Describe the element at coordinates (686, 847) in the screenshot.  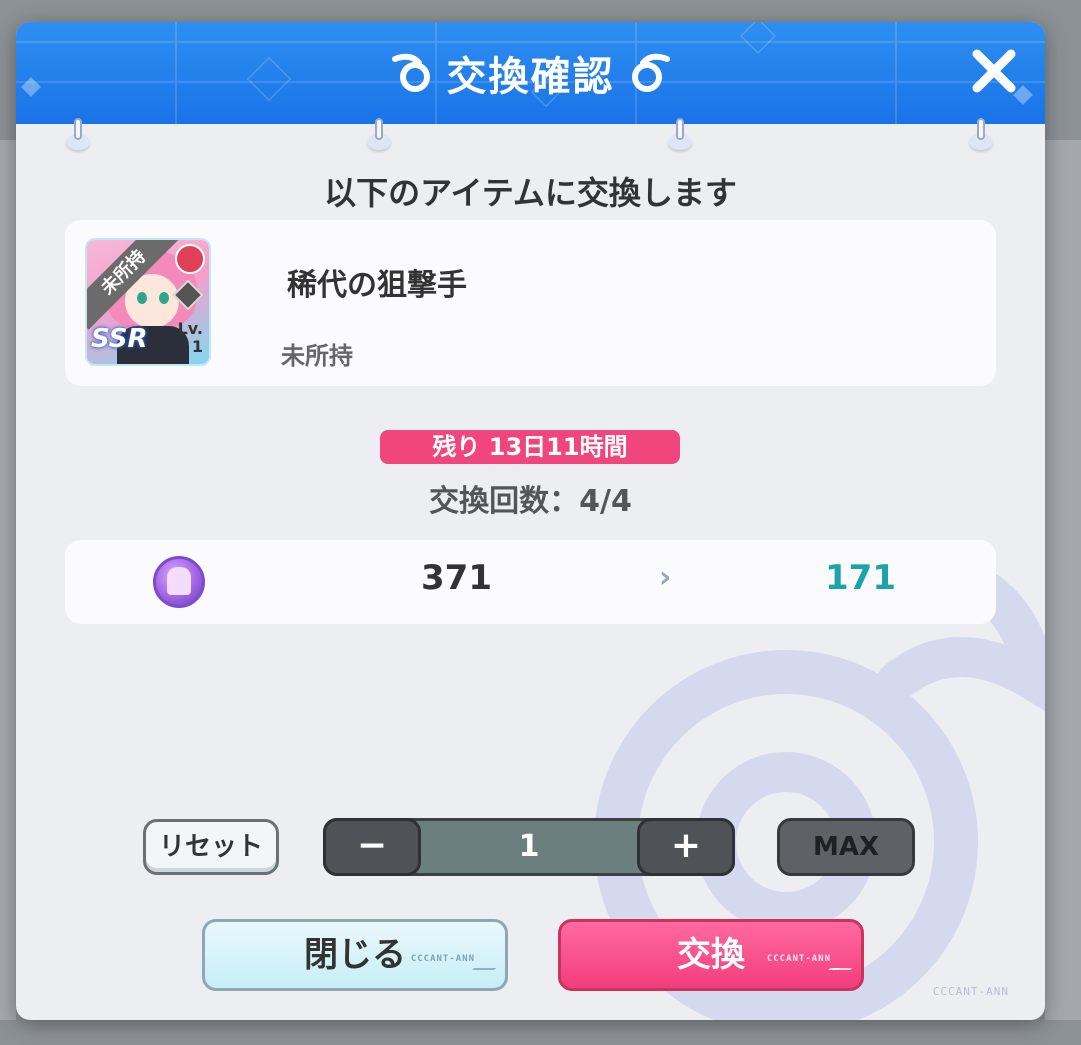
I see `increment-button: +` at that location.